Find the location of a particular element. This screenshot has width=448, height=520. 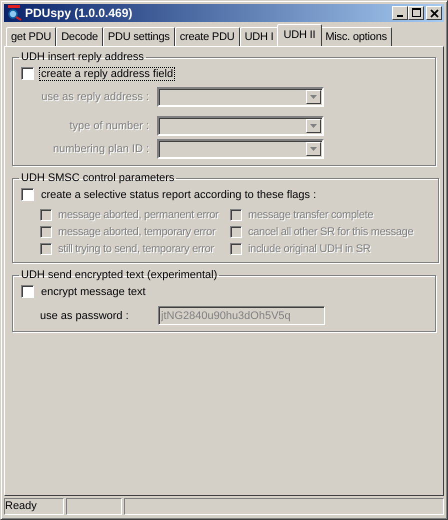

checkbox-label: message aborted, temporary error is located at coordinates (136, 232).